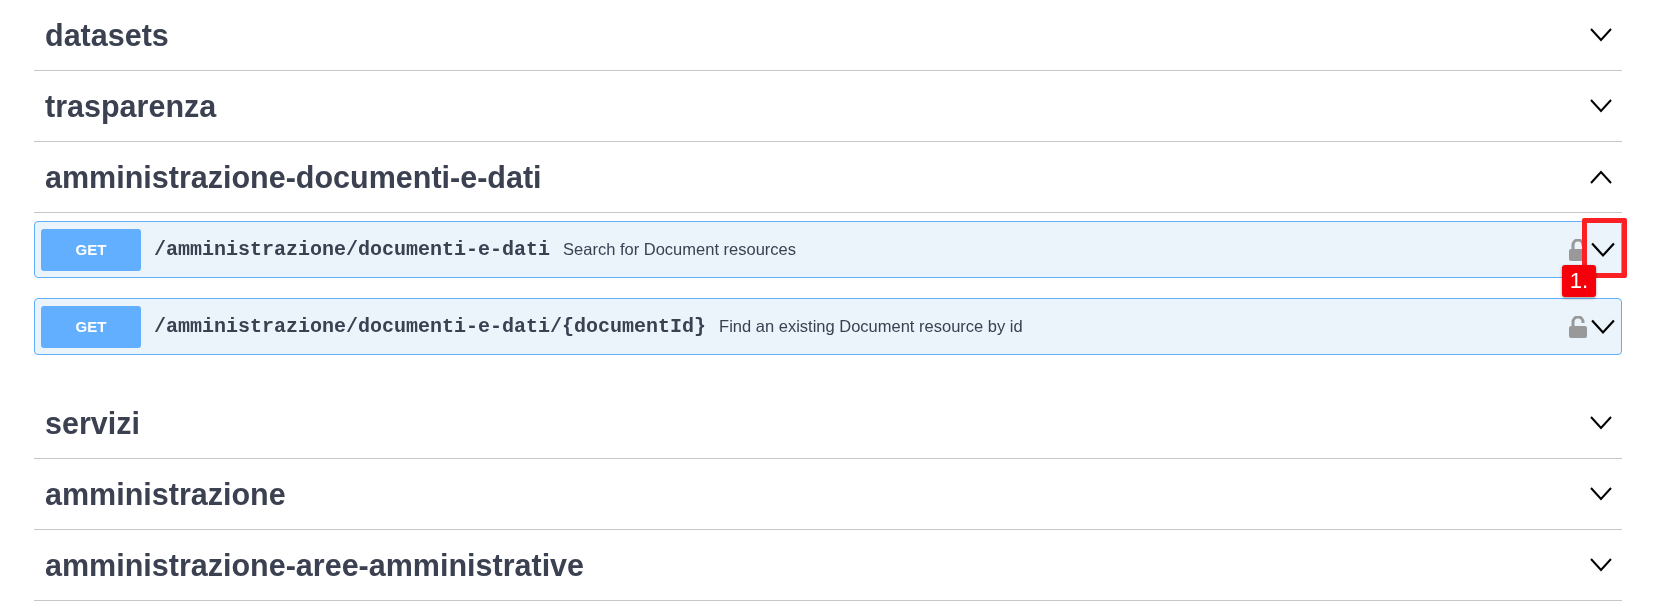 This screenshot has height=603, width=1657. Describe the element at coordinates (315, 565) in the screenshot. I see `section-title: amministrazione-aree-amministrative` at that location.